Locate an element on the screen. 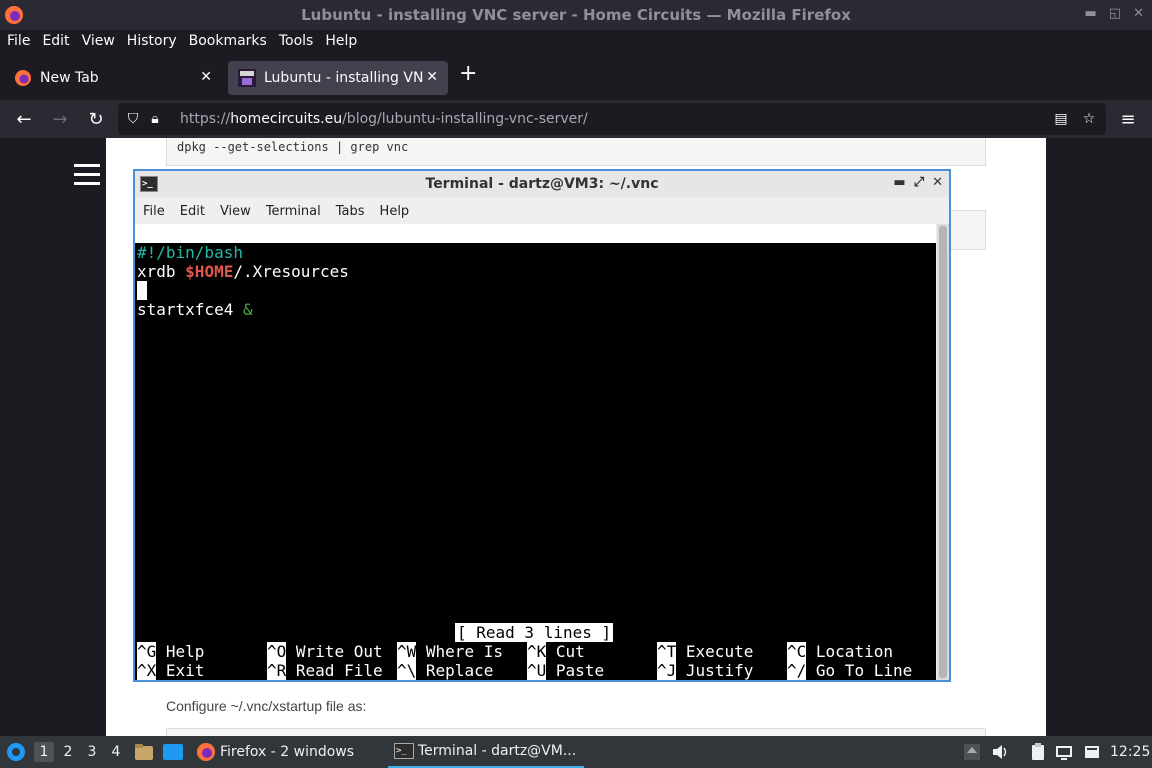 This screenshot has height=768, width=1152. maximize-icon: ⤢ is located at coordinates (919, 182).